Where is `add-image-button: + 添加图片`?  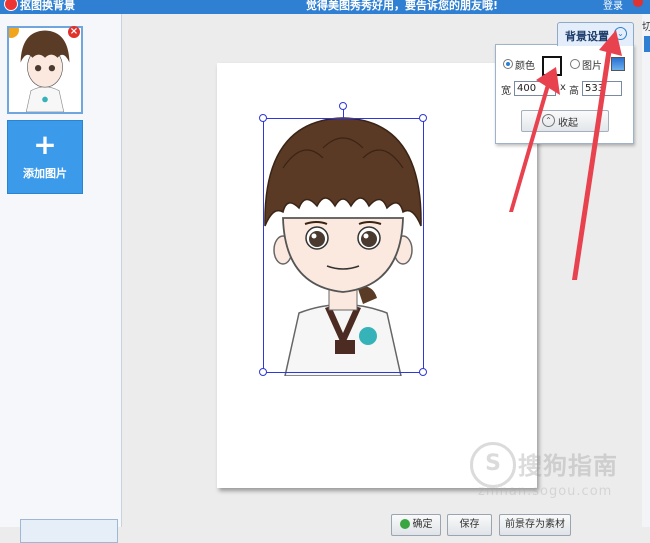
add-image-button: + 添加图片 is located at coordinates (45, 157).